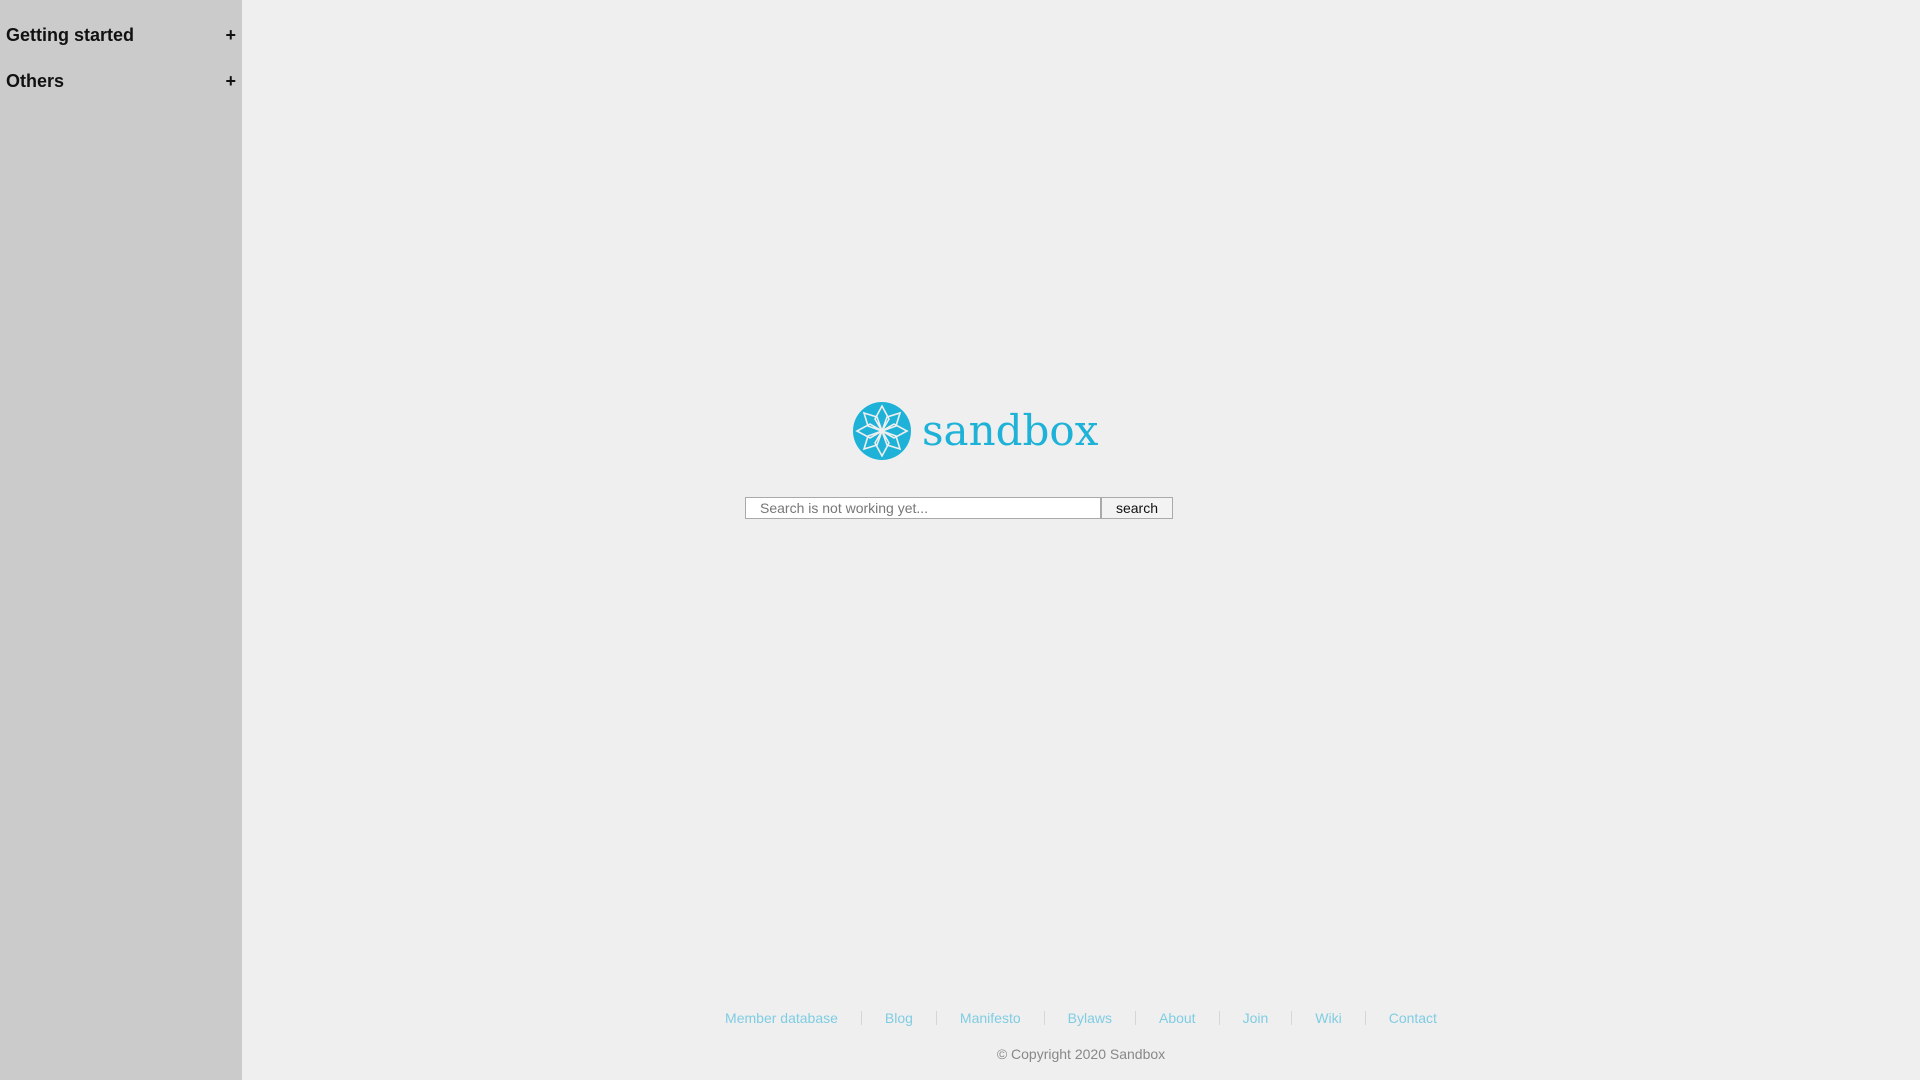 The image size is (1920, 1080). I want to click on footer-link-wiki: Wiki, so click(1328, 1018).